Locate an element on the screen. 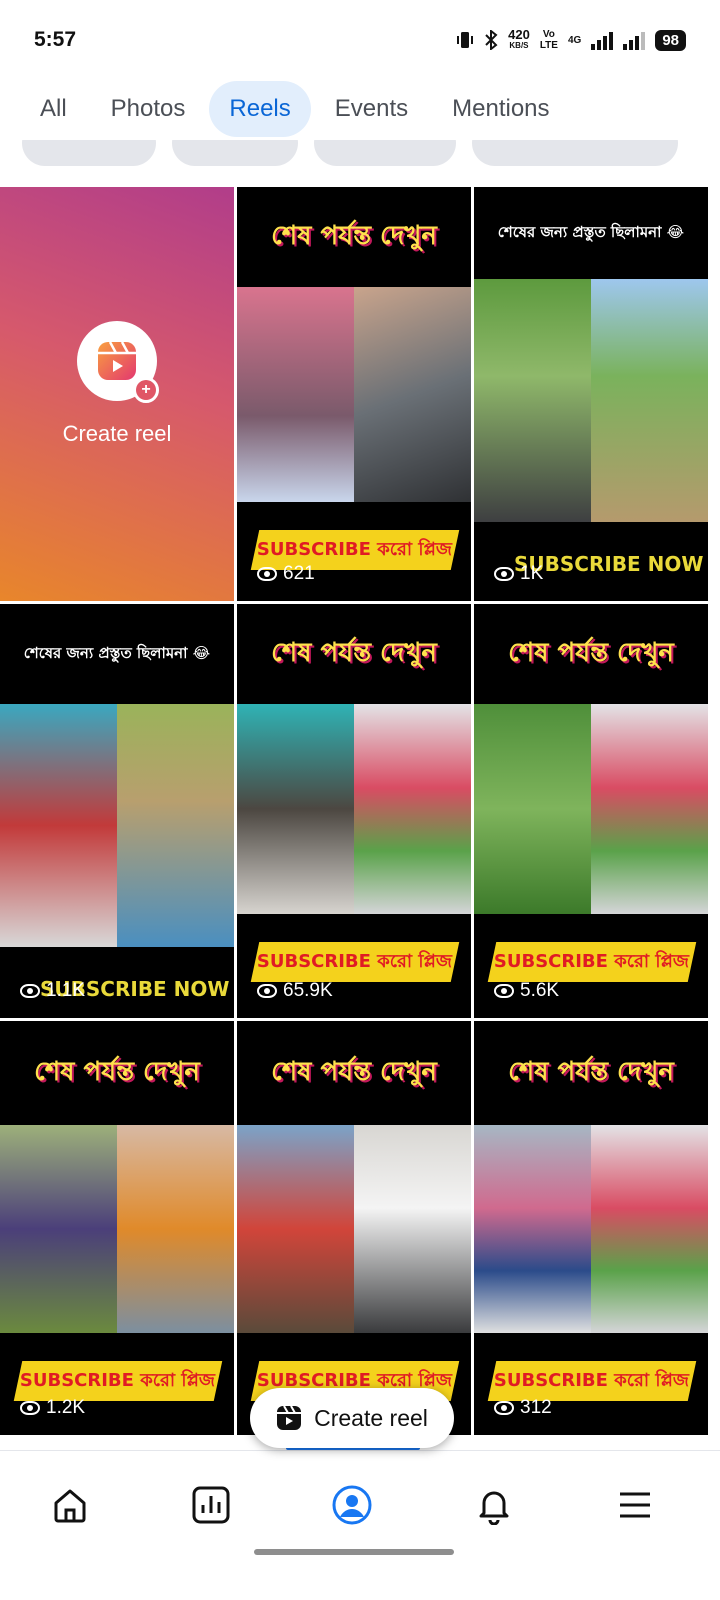  tab-mentions: Mentions is located at coordinates (500, 109).